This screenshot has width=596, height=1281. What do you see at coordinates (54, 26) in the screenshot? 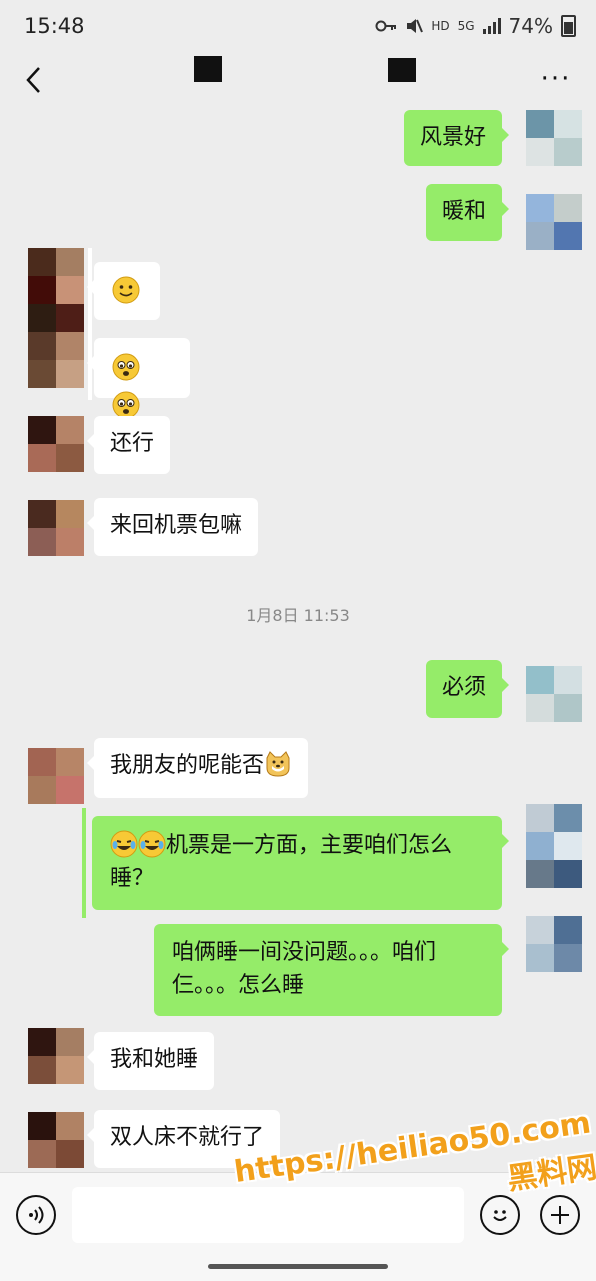
I see `status-time: 15:48` at bounding box center [54, 26].